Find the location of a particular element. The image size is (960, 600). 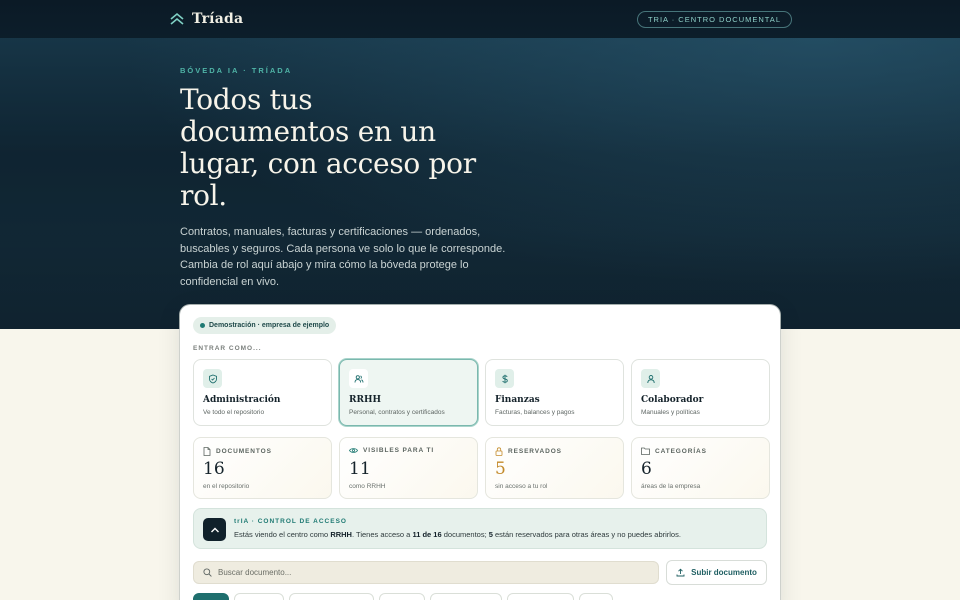

demo-badge-label: Demostración · empresa de ejemplo is located at coordinates (269, 325).